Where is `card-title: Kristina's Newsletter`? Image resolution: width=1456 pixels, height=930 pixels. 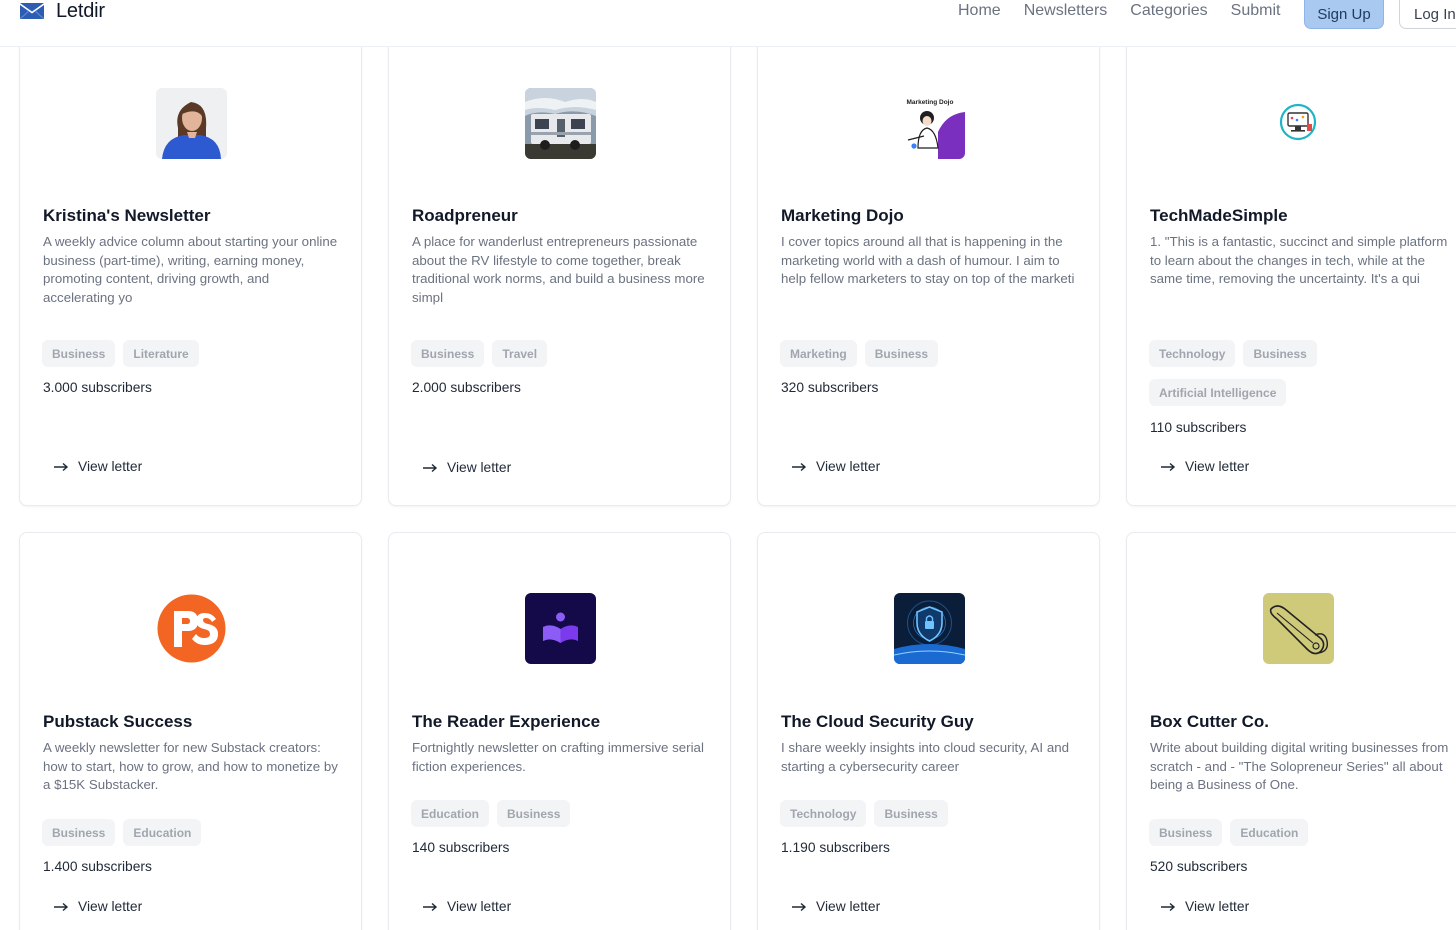 card-title: Kristina's Newsletter is located at coordinates (127, 216).